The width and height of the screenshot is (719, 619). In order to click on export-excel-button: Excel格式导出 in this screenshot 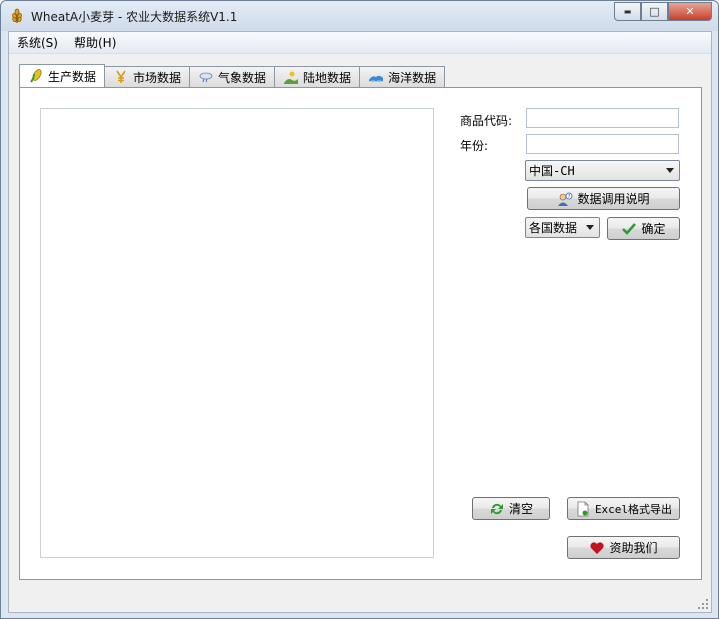, I will do `click(623, 508)`.